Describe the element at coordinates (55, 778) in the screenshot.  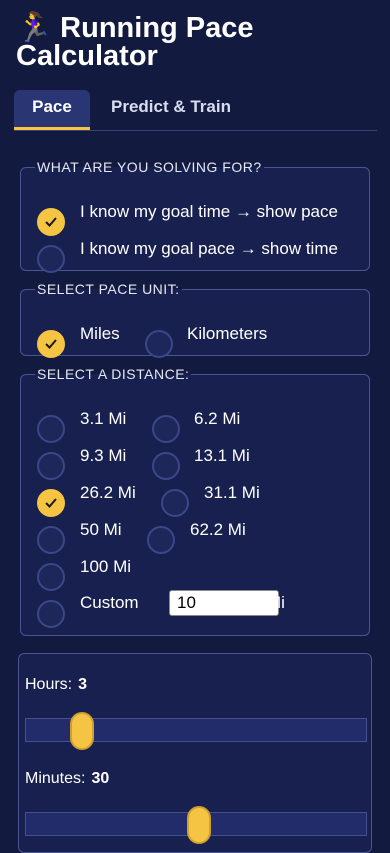
I see `minutes-label: Minutes:` at that location.